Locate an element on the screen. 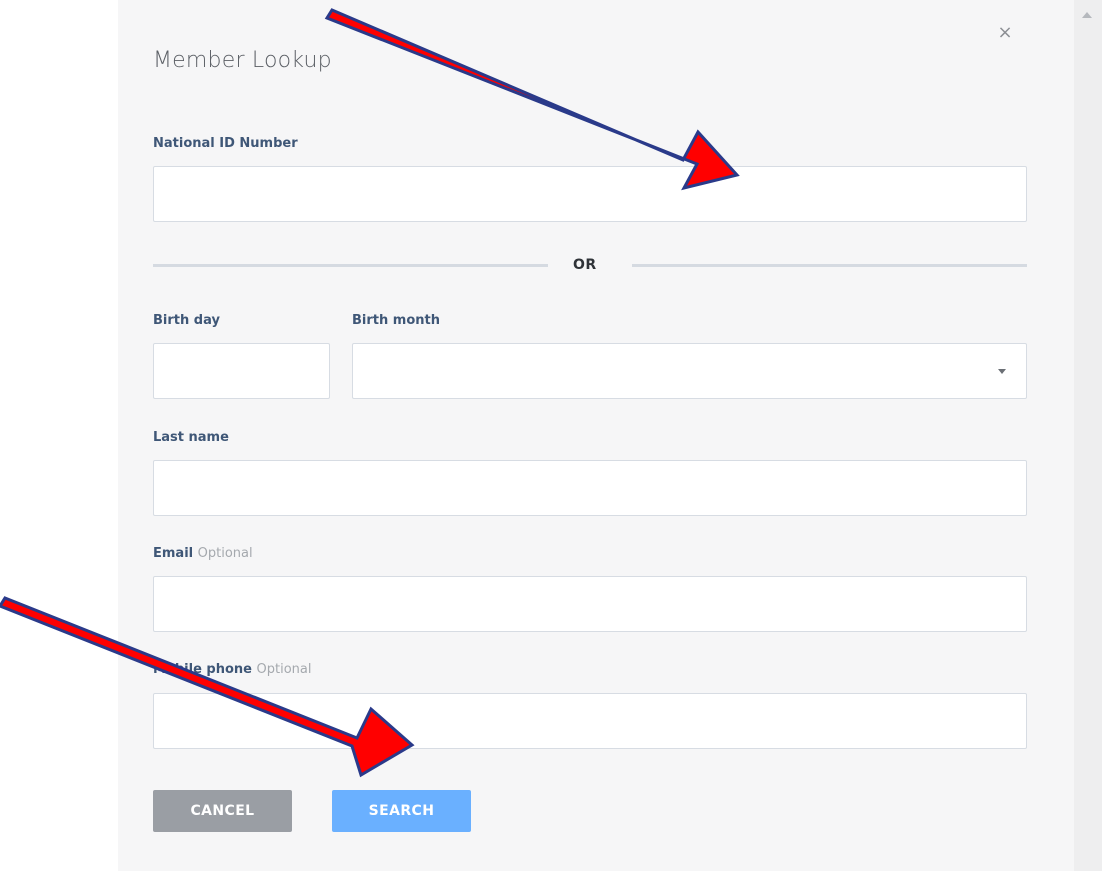 Image resolution: width=1102 pixels, height=871 pixels. birth-month-select is located at coordinates (689, 371).